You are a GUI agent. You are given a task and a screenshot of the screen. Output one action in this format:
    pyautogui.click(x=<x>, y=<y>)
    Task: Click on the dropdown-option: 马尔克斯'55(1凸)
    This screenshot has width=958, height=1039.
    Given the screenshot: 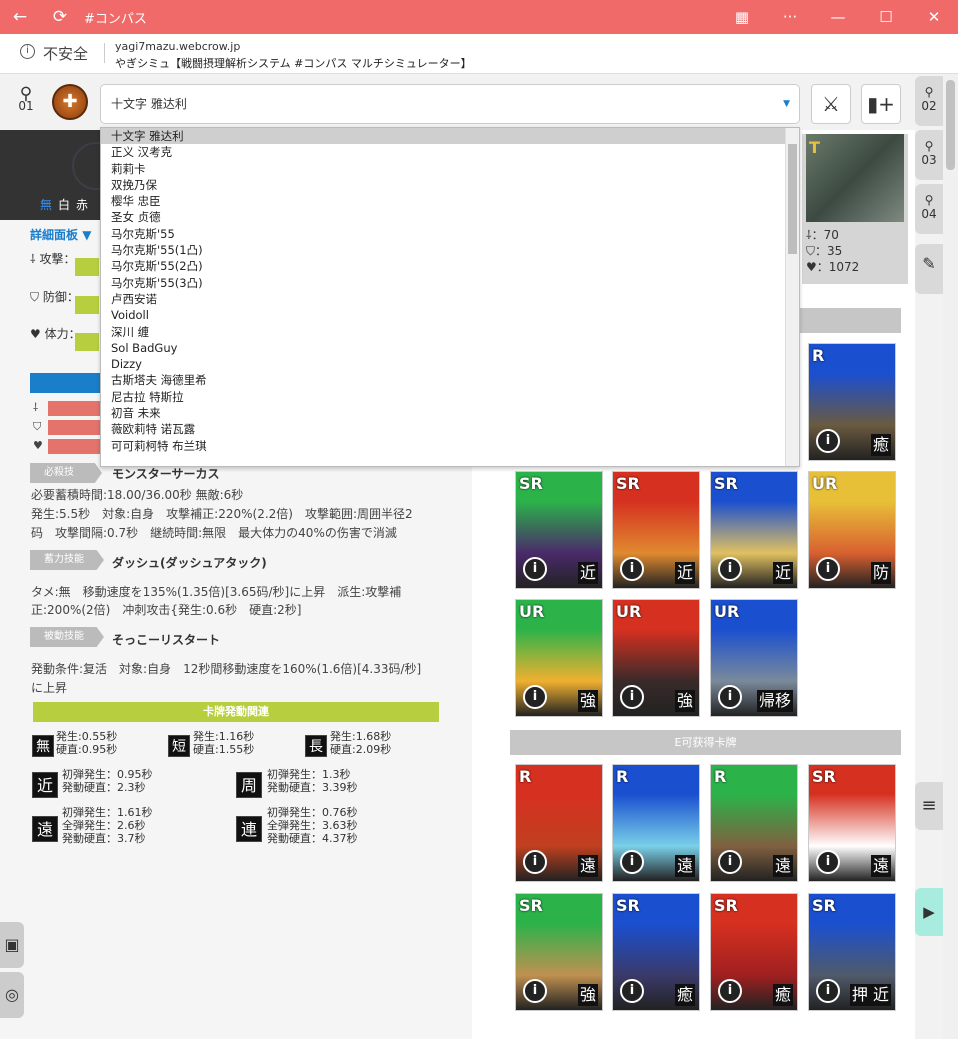 What is the action you would take?
    pyautogui.click(x=450, y=250)
    